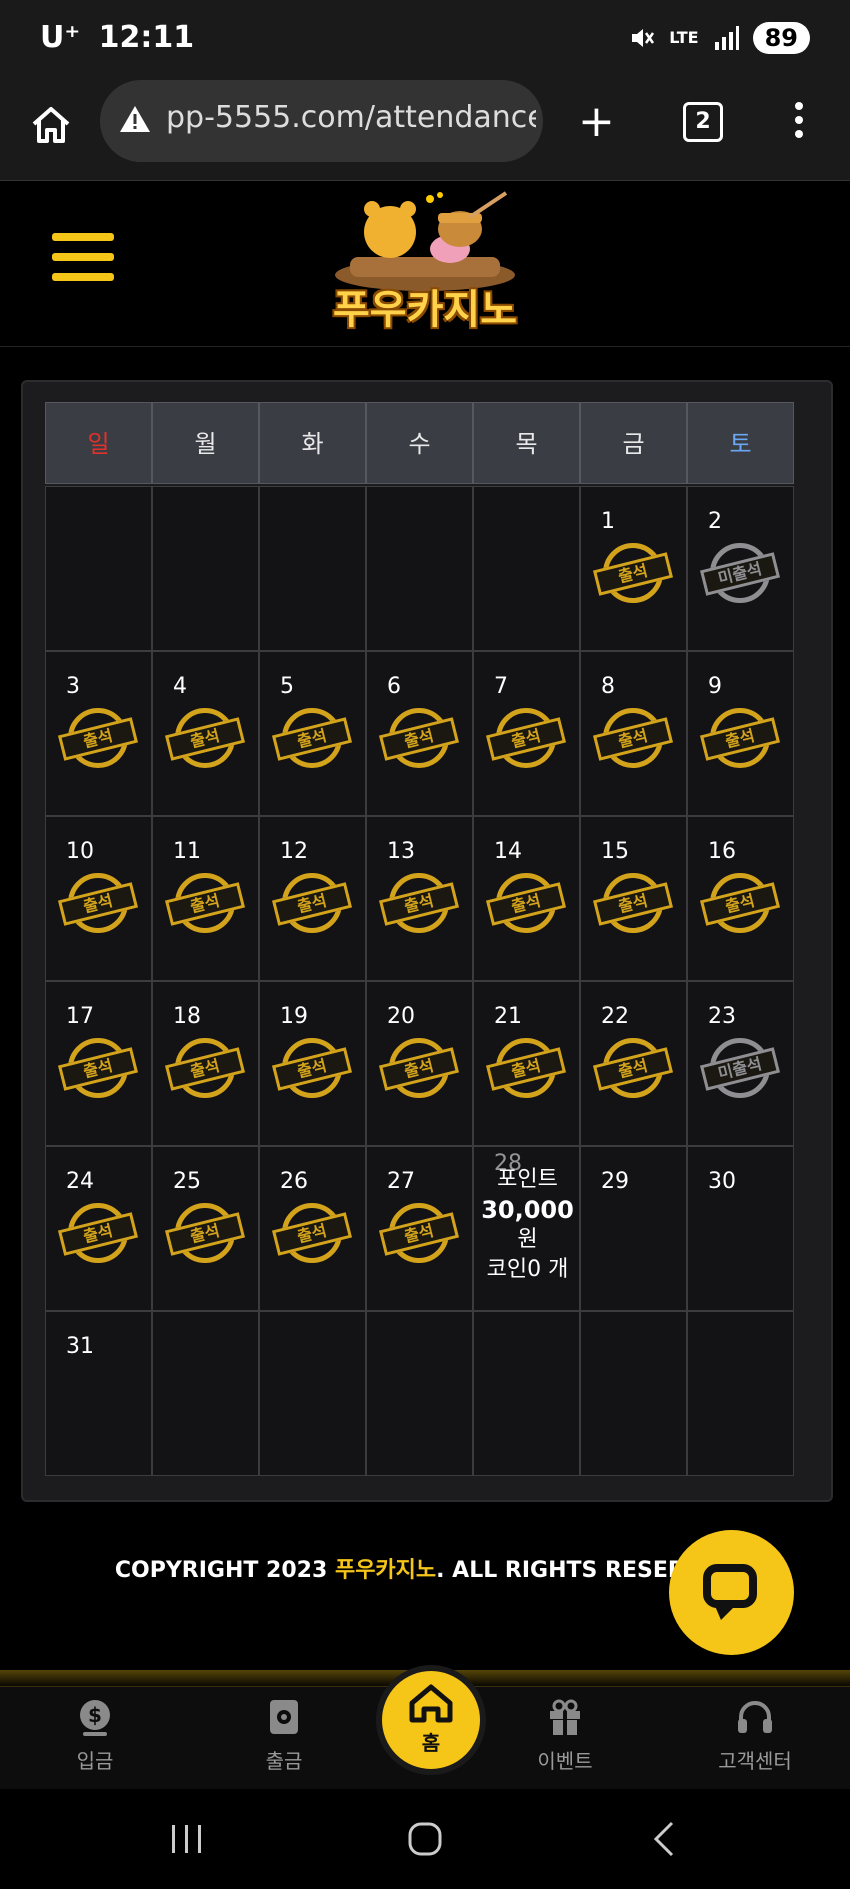  I want to click on day-cell-11: 11 출석, so click(205, 898).